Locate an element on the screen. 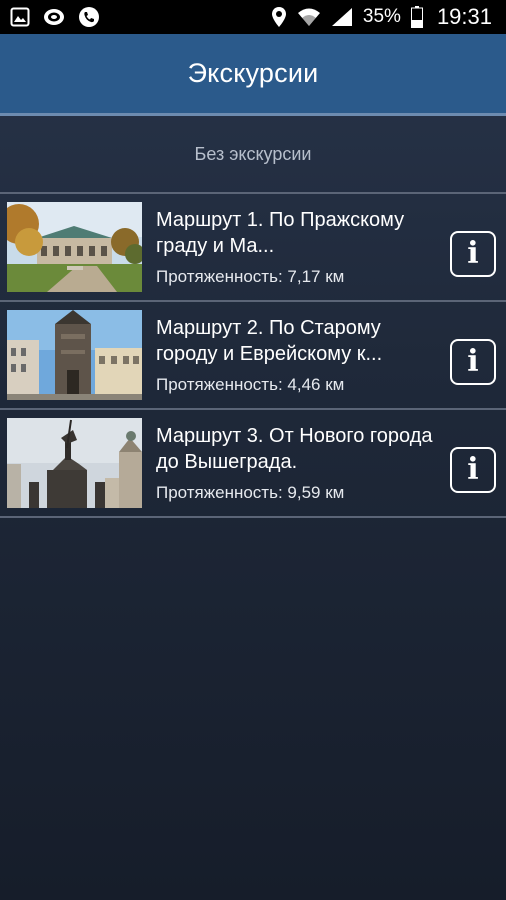  no-tour-label: Без экскурсии is located at coordinates (253, 153).